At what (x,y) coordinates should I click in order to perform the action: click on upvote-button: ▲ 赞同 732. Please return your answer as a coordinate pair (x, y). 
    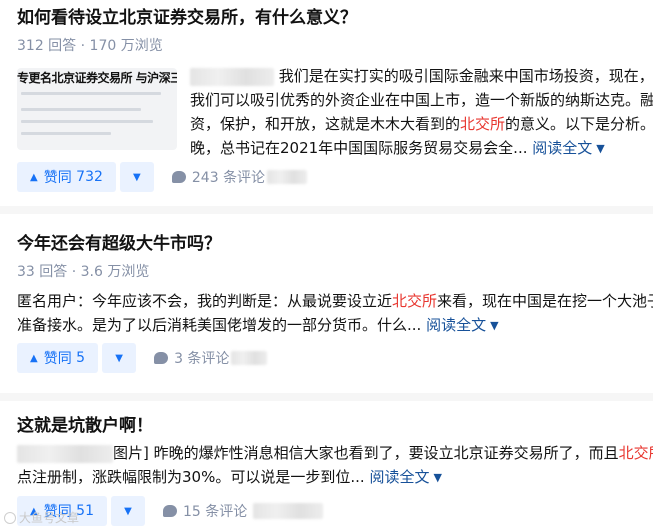
    Looking at the image, I should click on (66, 177).